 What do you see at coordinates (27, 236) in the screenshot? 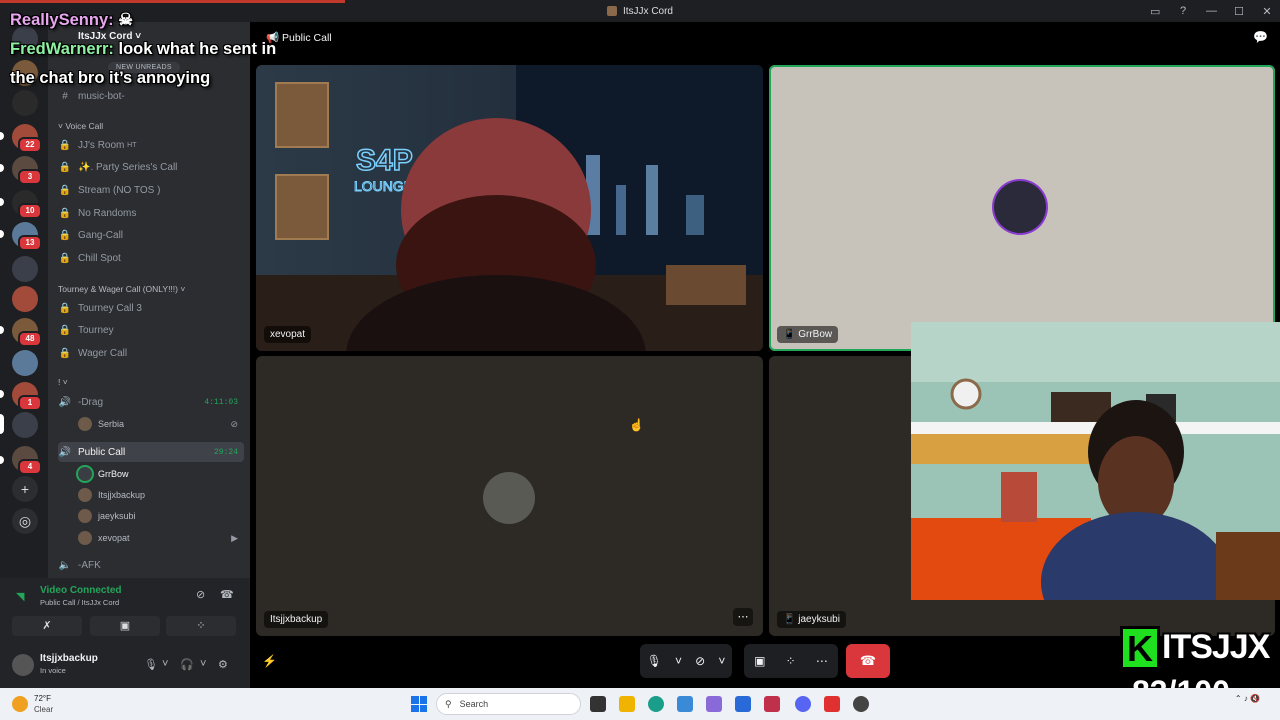
I see `server-icon: 13` at bounding box center [27, 236].